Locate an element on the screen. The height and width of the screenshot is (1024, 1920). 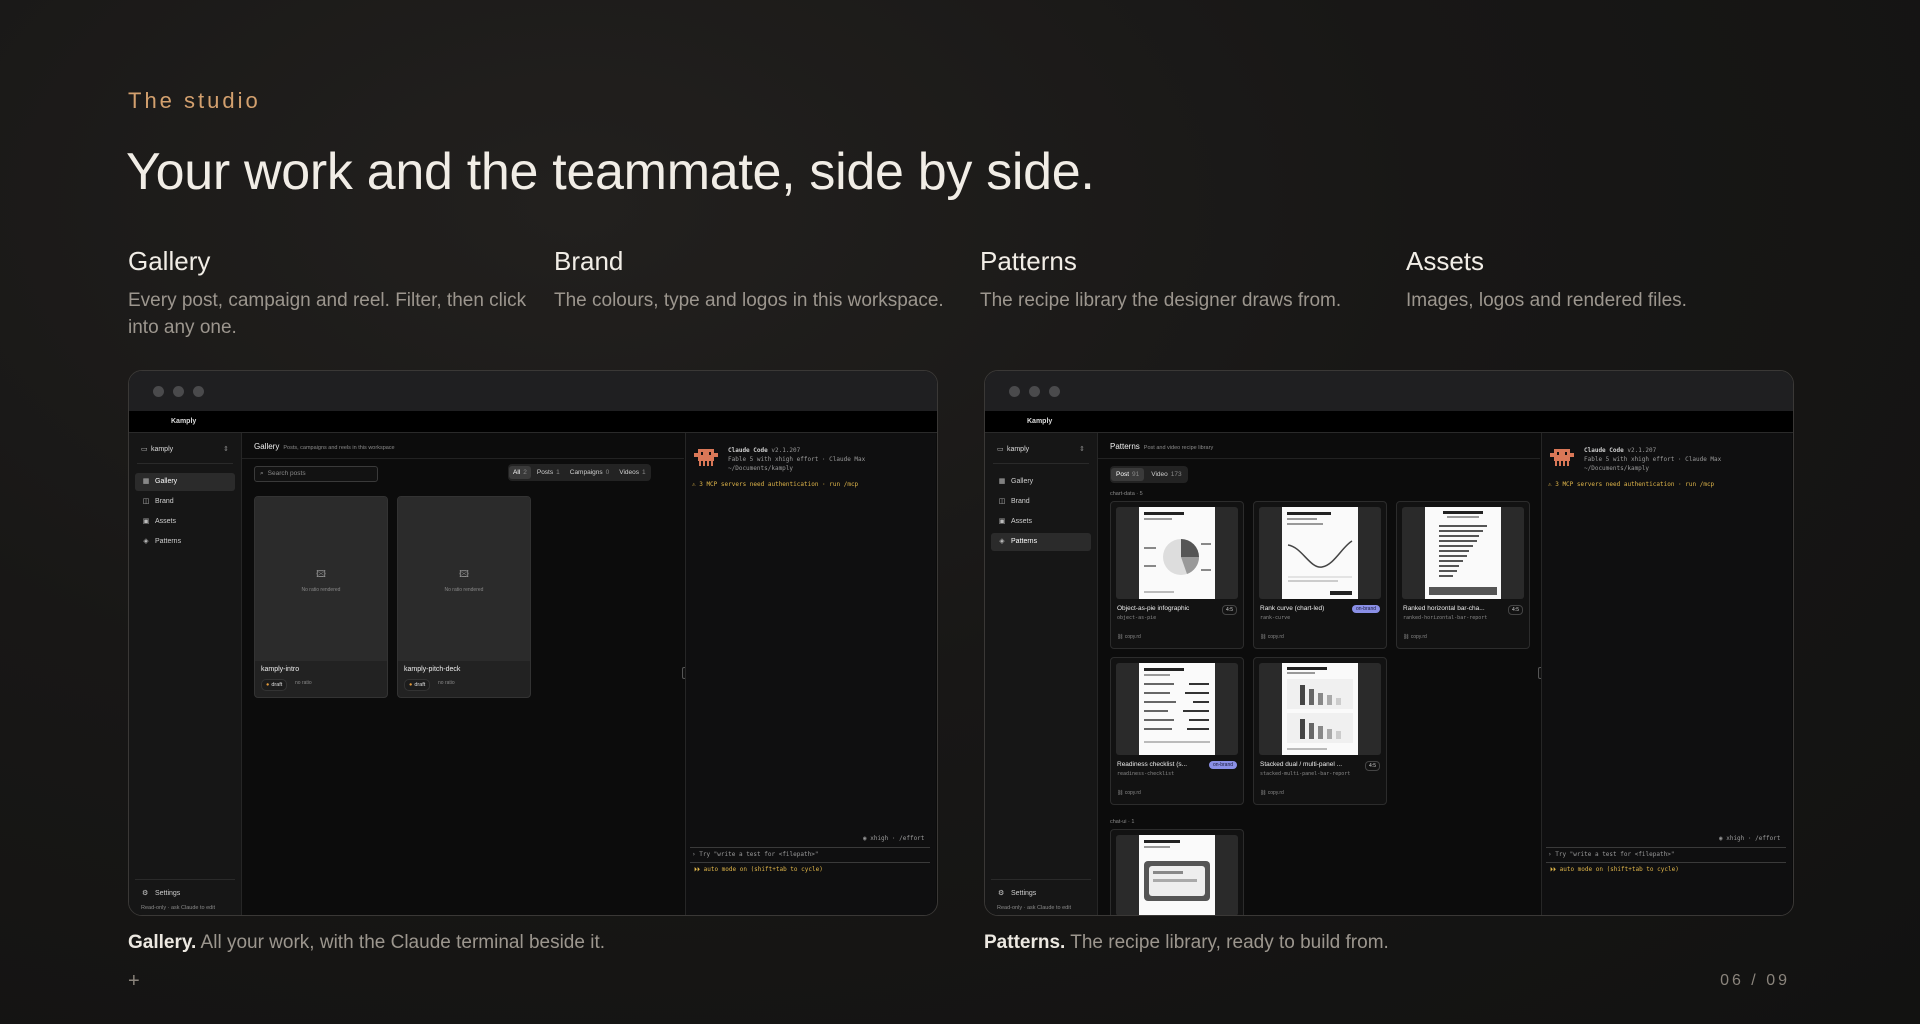
bar-preview-icon is located at coordinates (1463, 553).